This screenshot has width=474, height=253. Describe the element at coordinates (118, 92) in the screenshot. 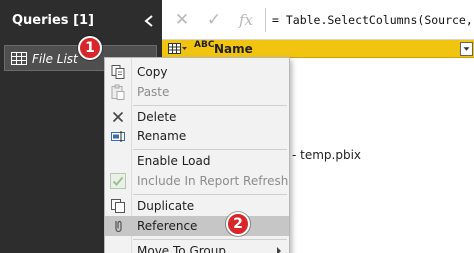

I see `paste-icon` at that location.